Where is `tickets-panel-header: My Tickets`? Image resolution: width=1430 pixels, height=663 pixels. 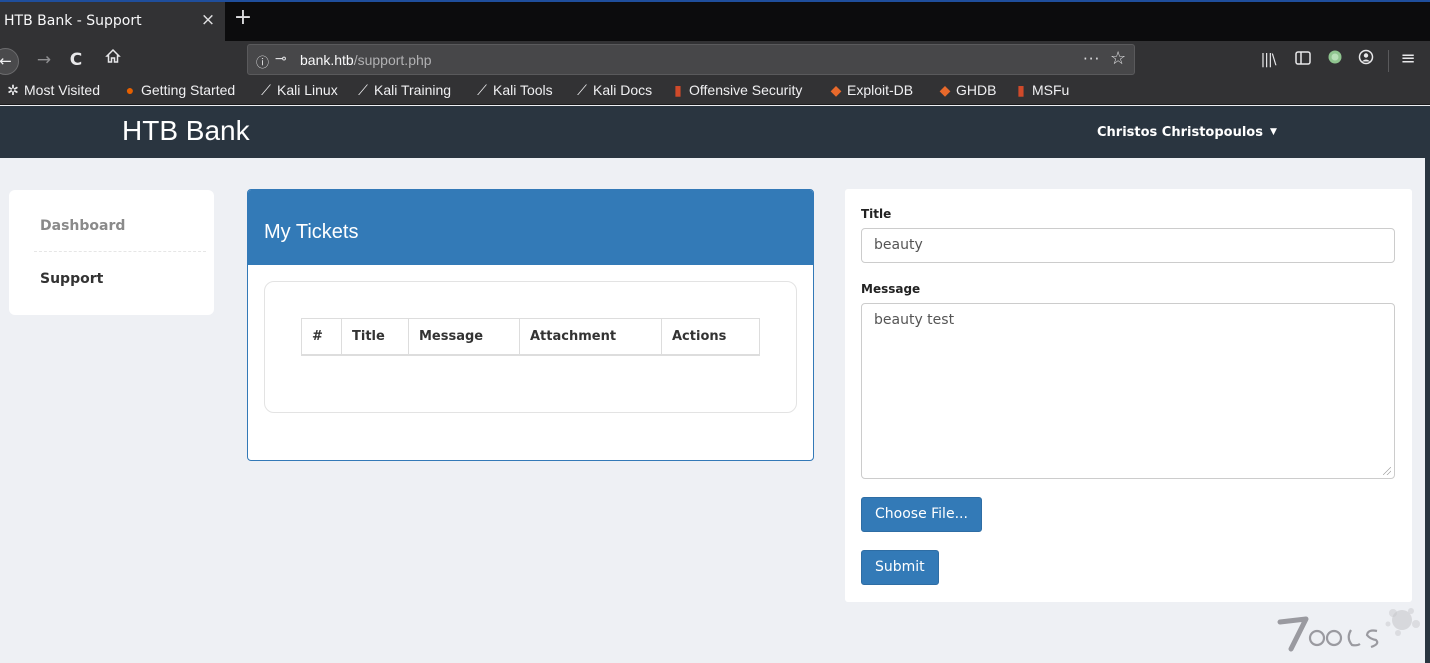
tickets-panel-header: My Tickets is located at coordinates (530, 227).